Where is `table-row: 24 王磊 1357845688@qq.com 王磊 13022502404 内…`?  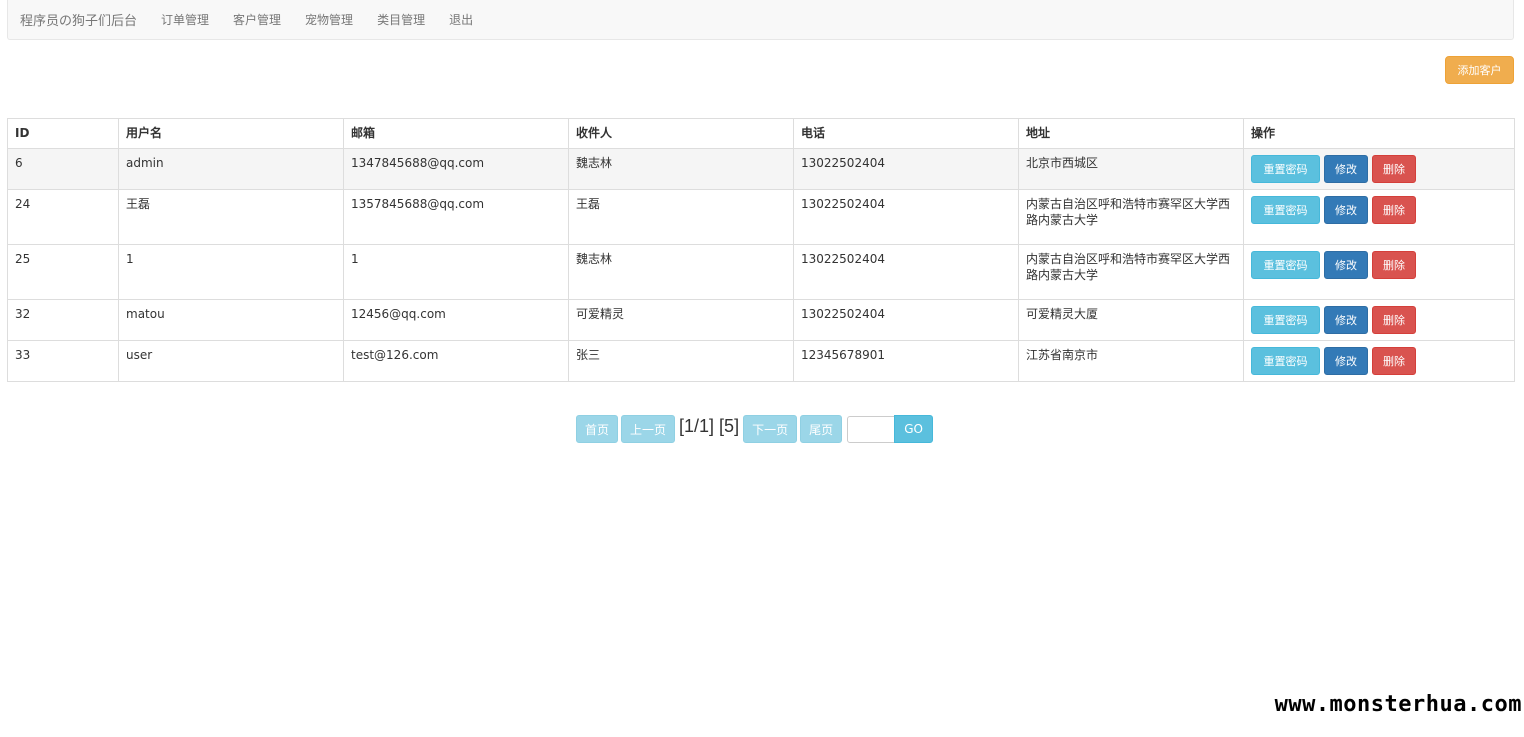
table-row: 24 王磊 1357845688@qq.com 王磊 13022502404 内… is located at coordinates (761, 217).